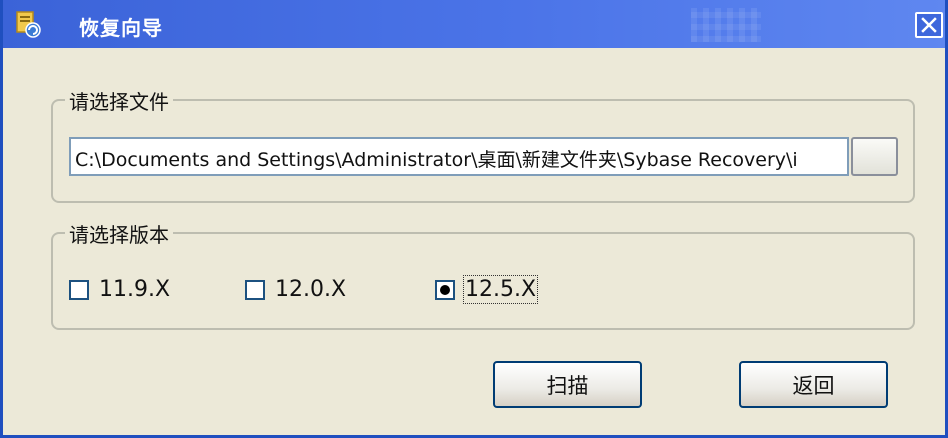  I want to click on scan-button: 扫描, so click(567, 384).